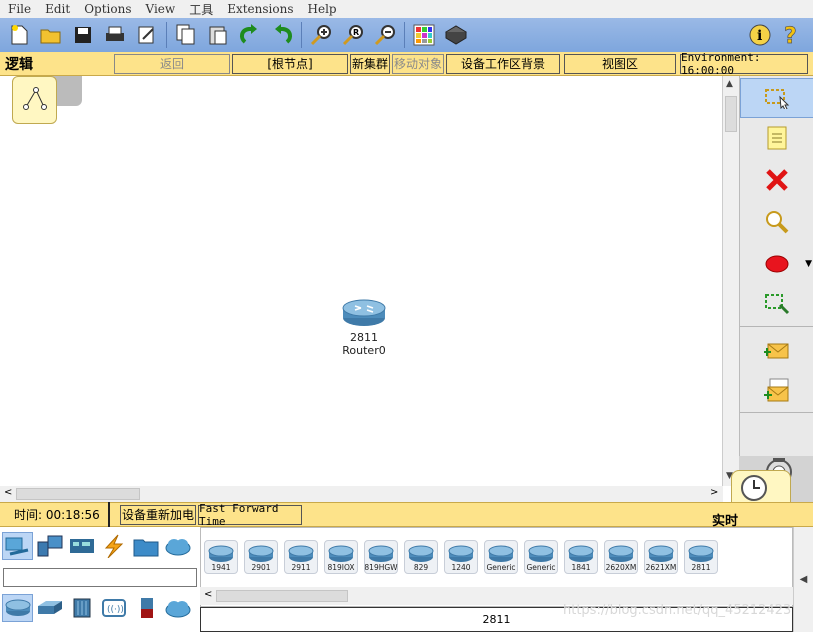  I want to click on menu-help: Help, so click(322, 9).